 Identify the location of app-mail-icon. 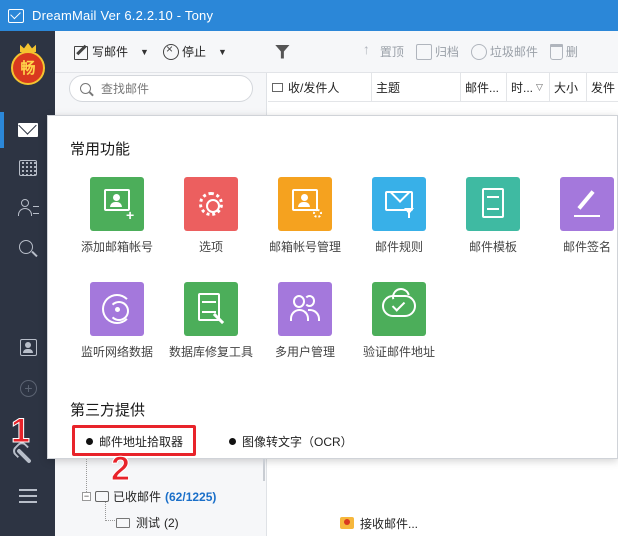
(16, 15).